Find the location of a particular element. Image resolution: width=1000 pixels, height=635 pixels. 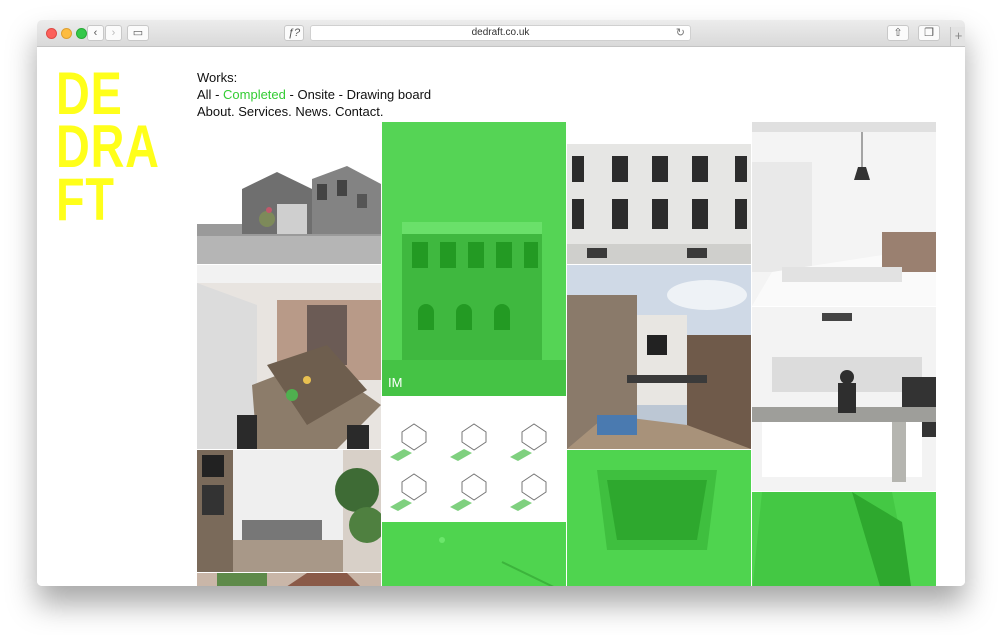

skylight-overlay-image is located at coordinates (659, 518).